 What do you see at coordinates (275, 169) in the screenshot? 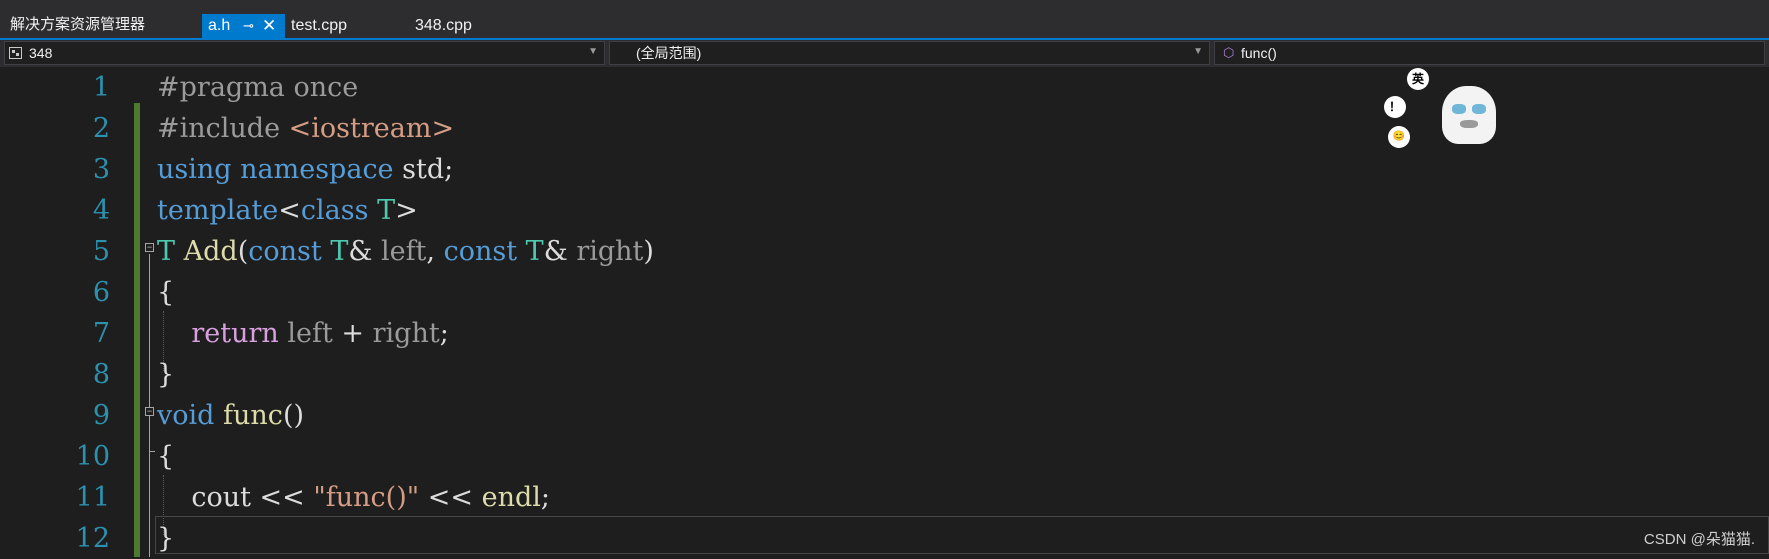
I see `keyword-token: using namespace` at bounding box center [275, 169].